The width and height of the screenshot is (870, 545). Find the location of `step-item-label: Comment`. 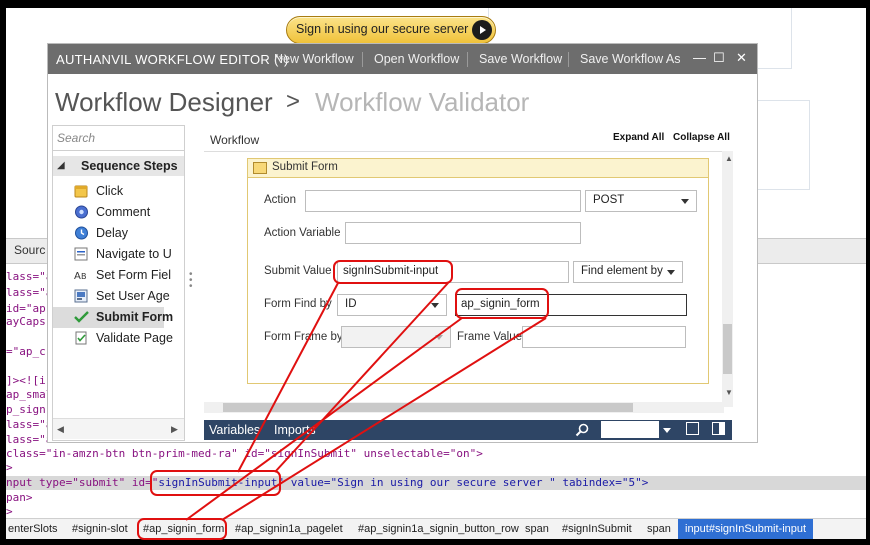

step-item-label: Comment is located at coordinates (123, 212).